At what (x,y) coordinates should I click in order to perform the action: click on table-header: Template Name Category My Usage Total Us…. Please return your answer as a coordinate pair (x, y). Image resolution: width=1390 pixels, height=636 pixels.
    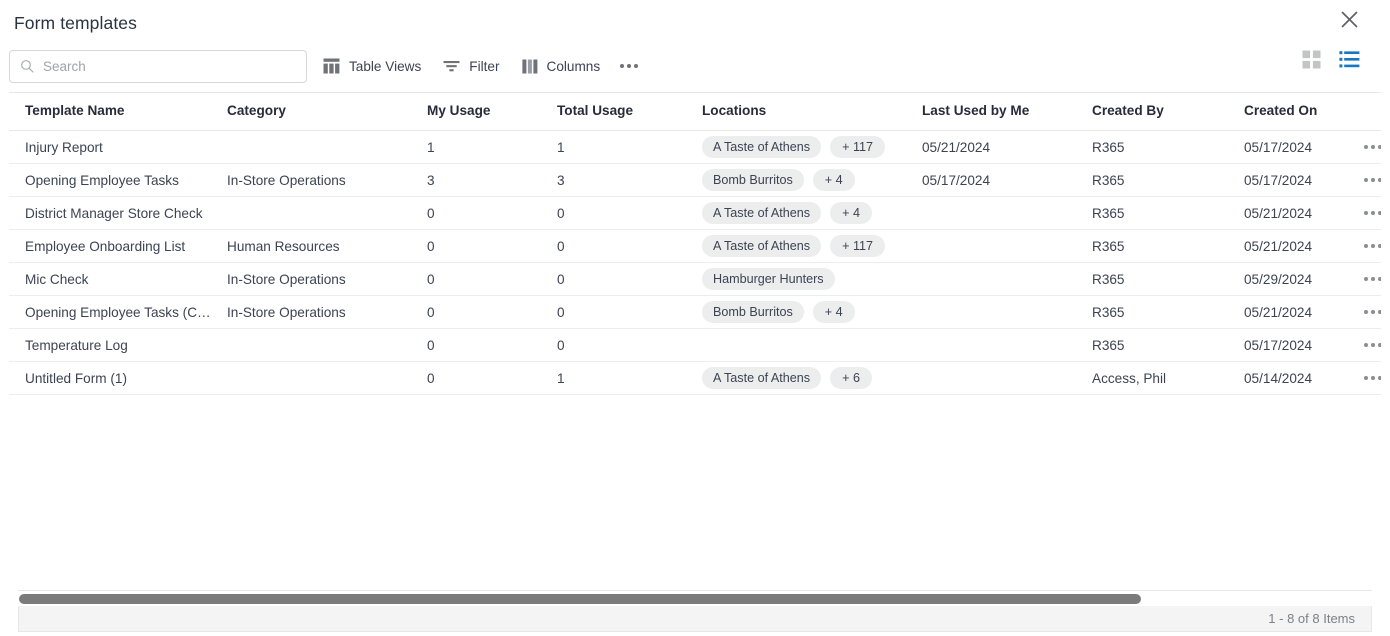
    Looking at the image, I should click on (695, 112).